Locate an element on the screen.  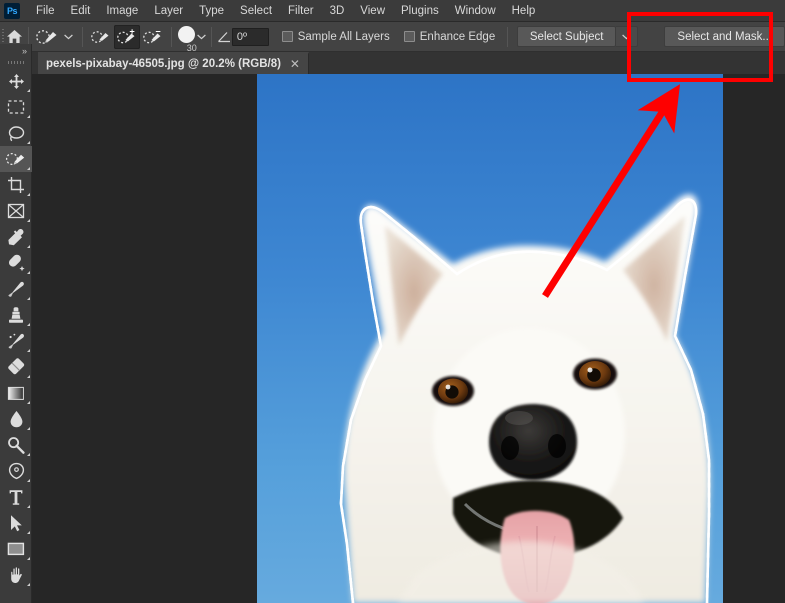
eraser-tool is located at coordinates (16, 367).